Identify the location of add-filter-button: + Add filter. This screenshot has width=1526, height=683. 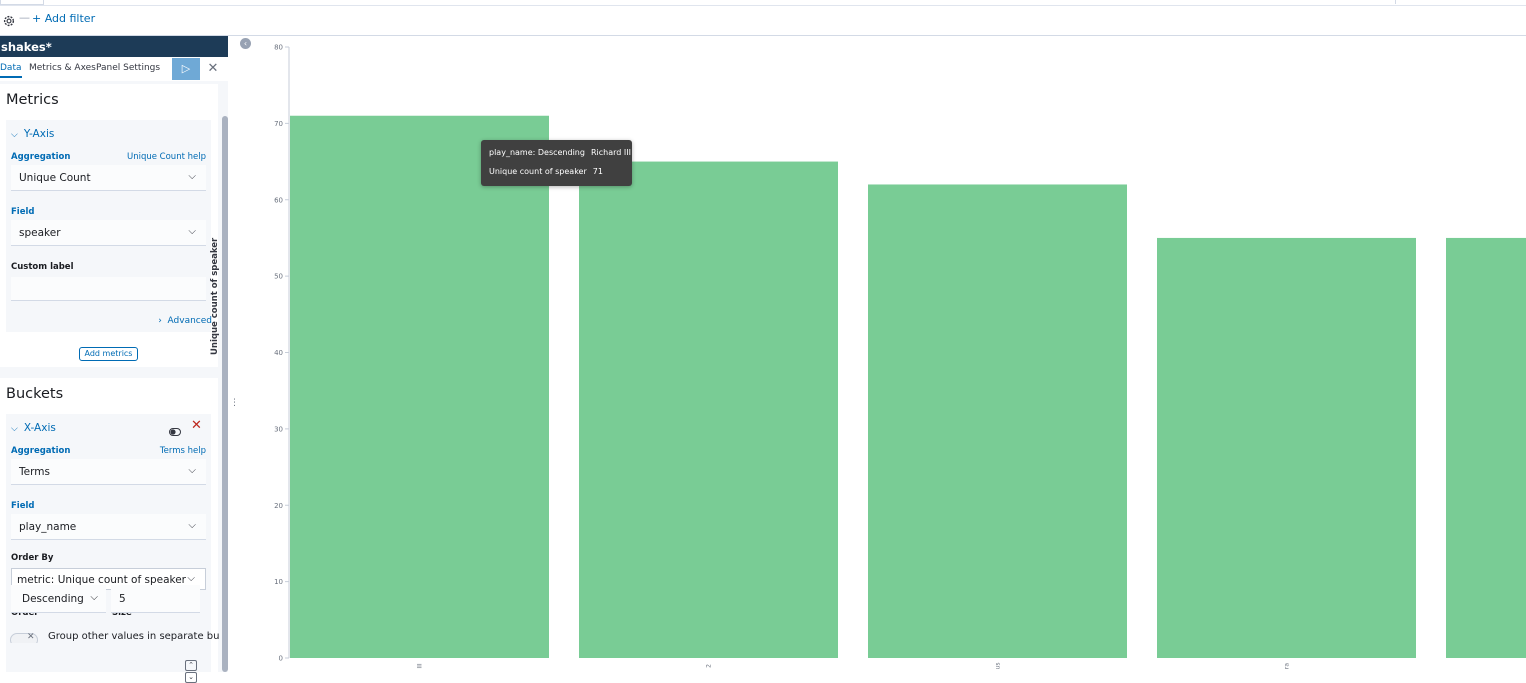
(63, 18).